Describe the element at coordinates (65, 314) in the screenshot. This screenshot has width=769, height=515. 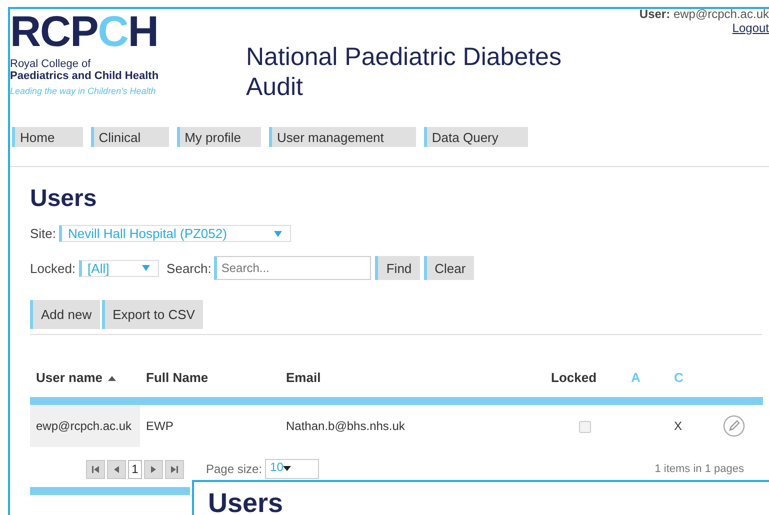
I see `button: Add new` at that location.